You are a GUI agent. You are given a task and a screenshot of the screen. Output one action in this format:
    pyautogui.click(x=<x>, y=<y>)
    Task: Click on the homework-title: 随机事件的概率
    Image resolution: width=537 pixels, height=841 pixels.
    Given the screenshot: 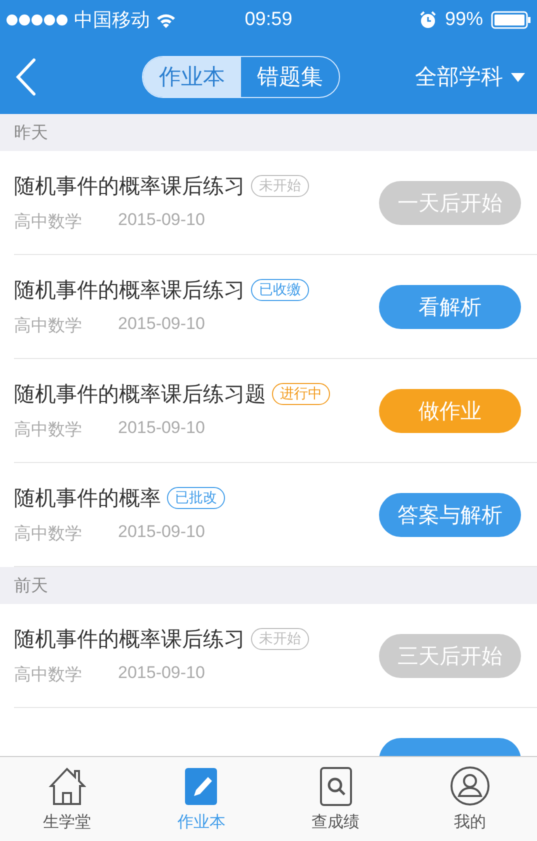 What is the action you would take?
    pyautogui.click(x=87, y=499)
    